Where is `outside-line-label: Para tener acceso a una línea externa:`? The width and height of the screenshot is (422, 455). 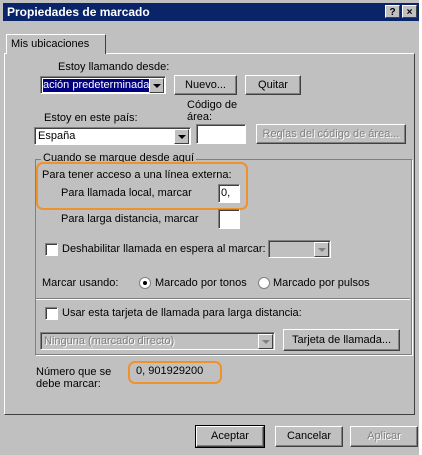
outside-line-label: Para tener acceso a una línea externa: is located at coordinates (137, 175).